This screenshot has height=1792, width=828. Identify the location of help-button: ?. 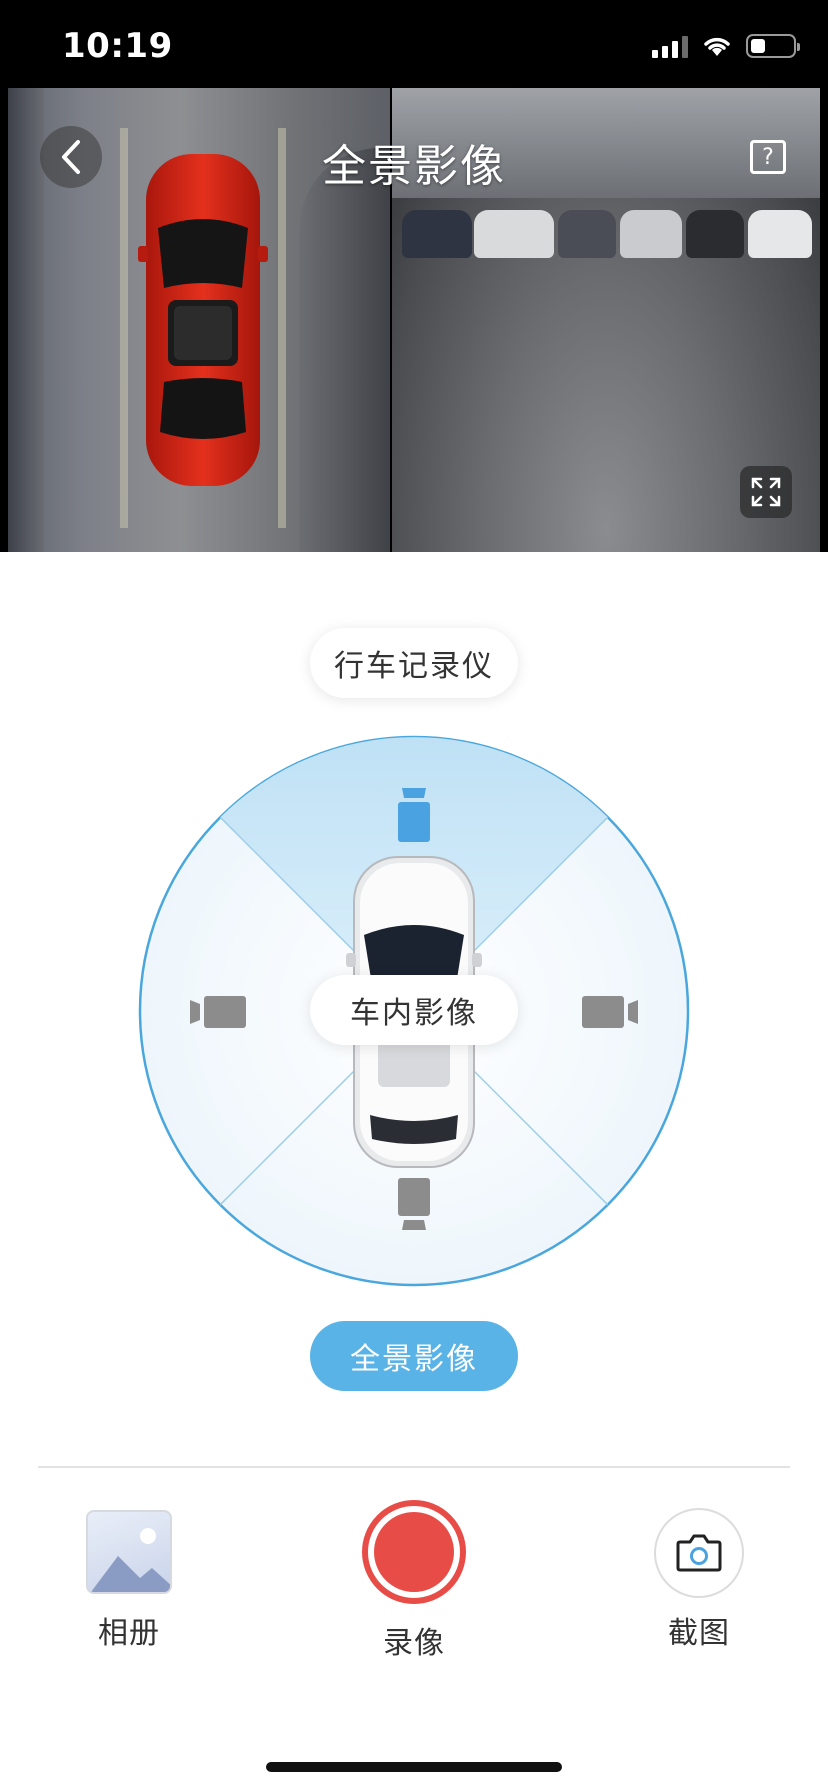
(768, 157).